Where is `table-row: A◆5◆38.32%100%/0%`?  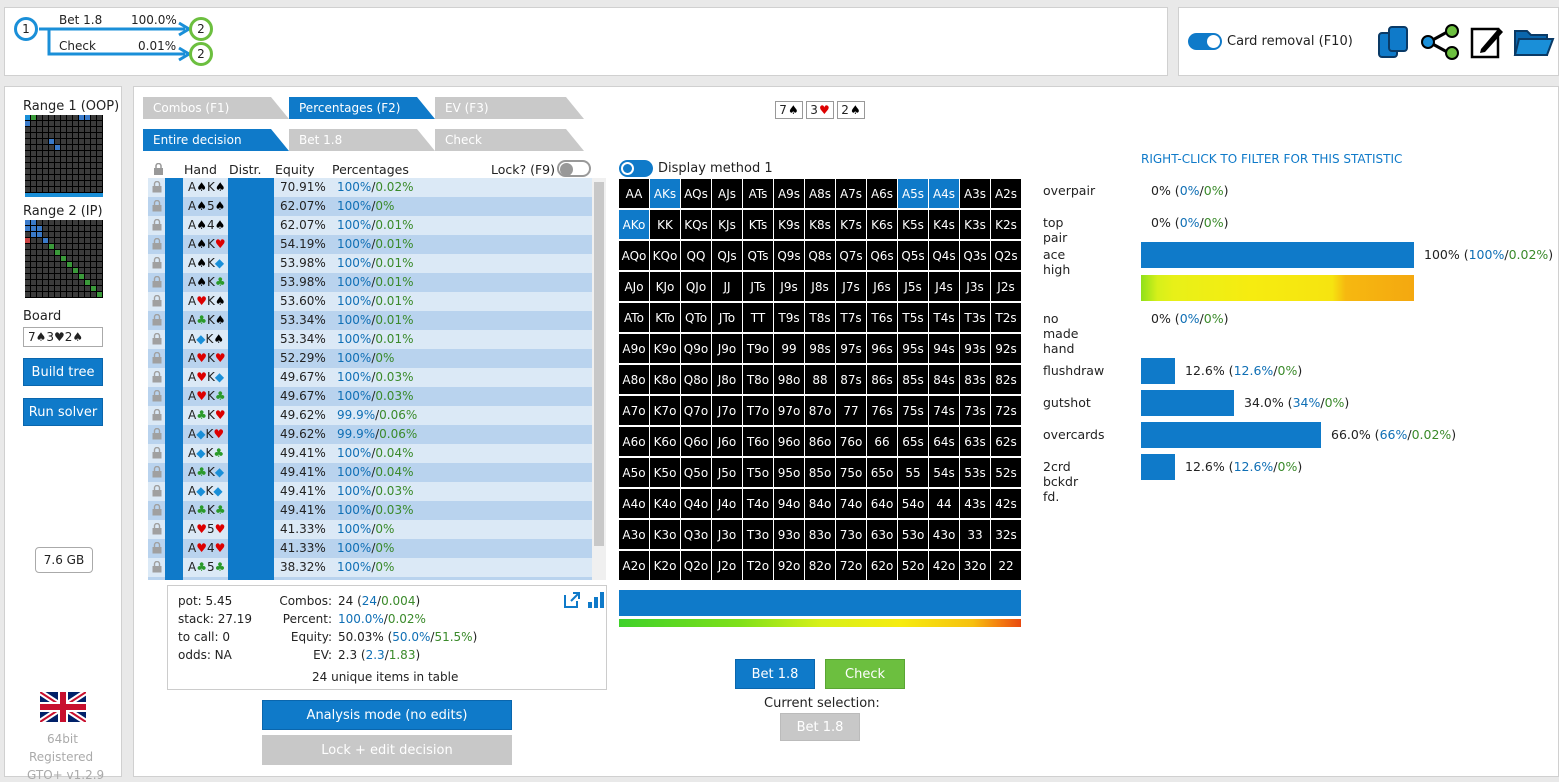 table-row: A◆5◆38.32%100%/0% is located at coordinates (370, 578).